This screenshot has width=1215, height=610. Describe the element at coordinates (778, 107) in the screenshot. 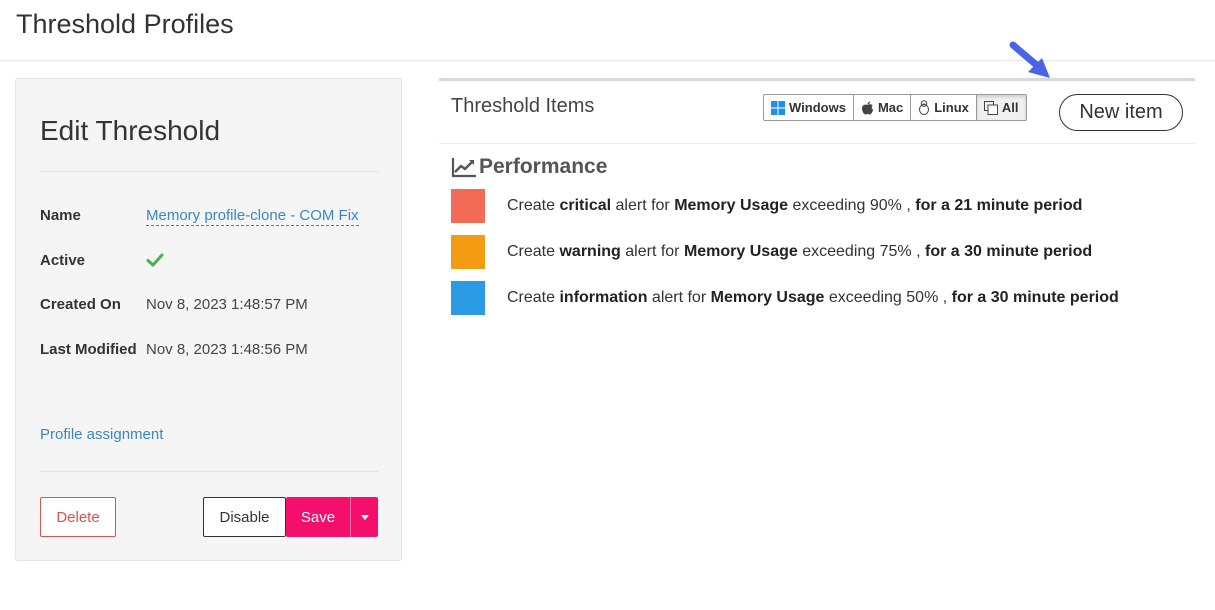

I see `windows-icon` at that location.